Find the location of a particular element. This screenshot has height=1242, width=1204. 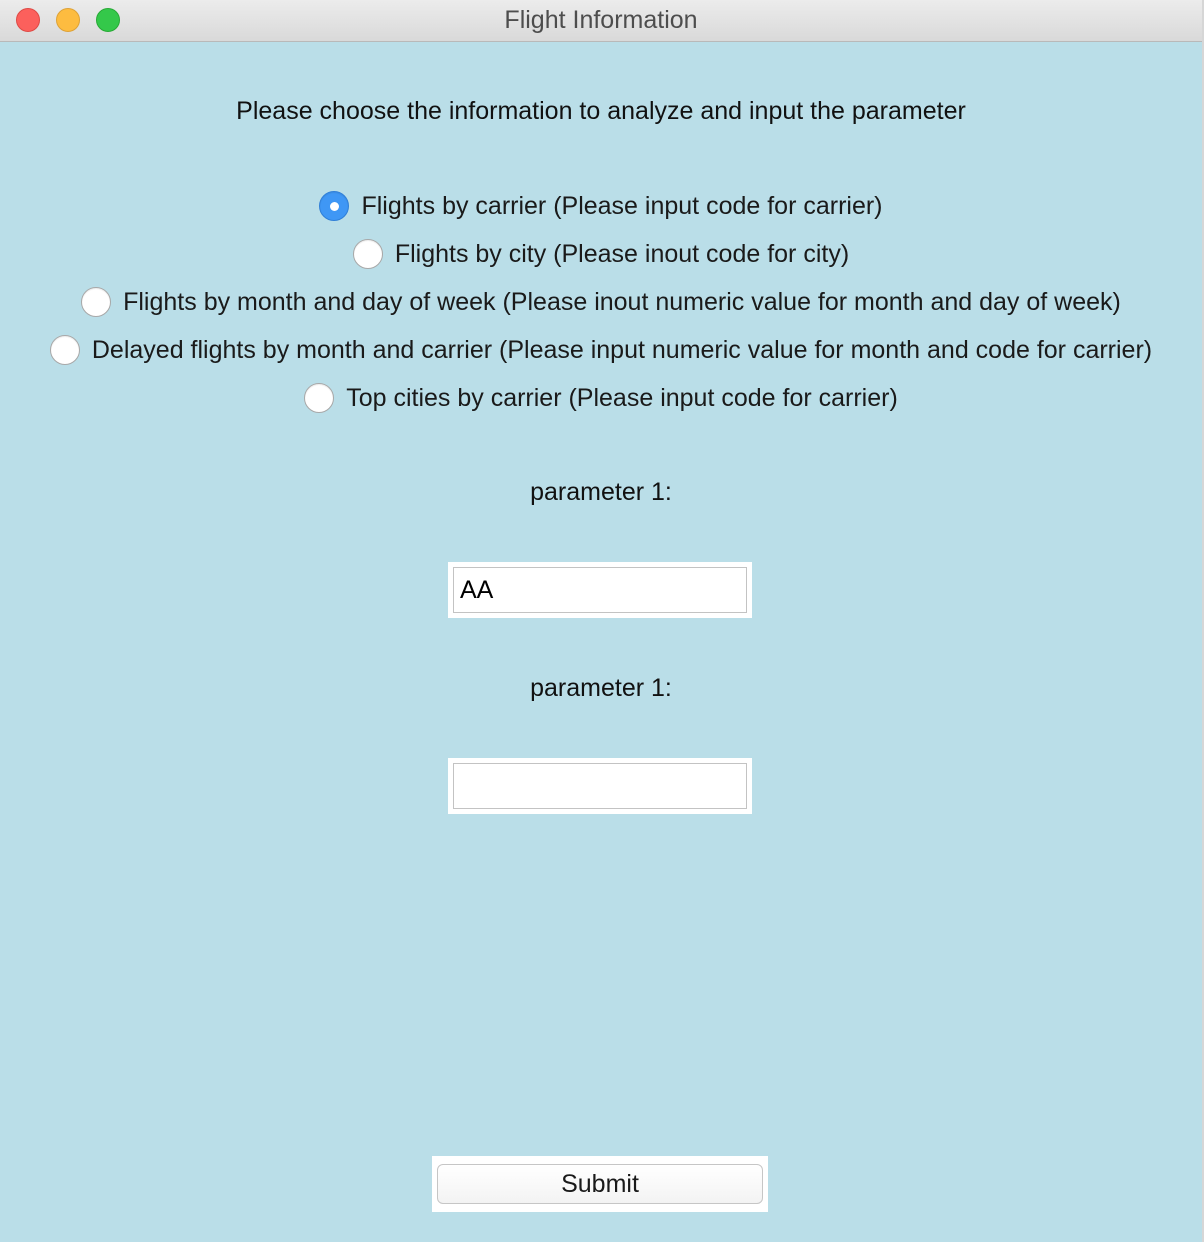

window-title: Flight Information is located at coordinates (601, 20).